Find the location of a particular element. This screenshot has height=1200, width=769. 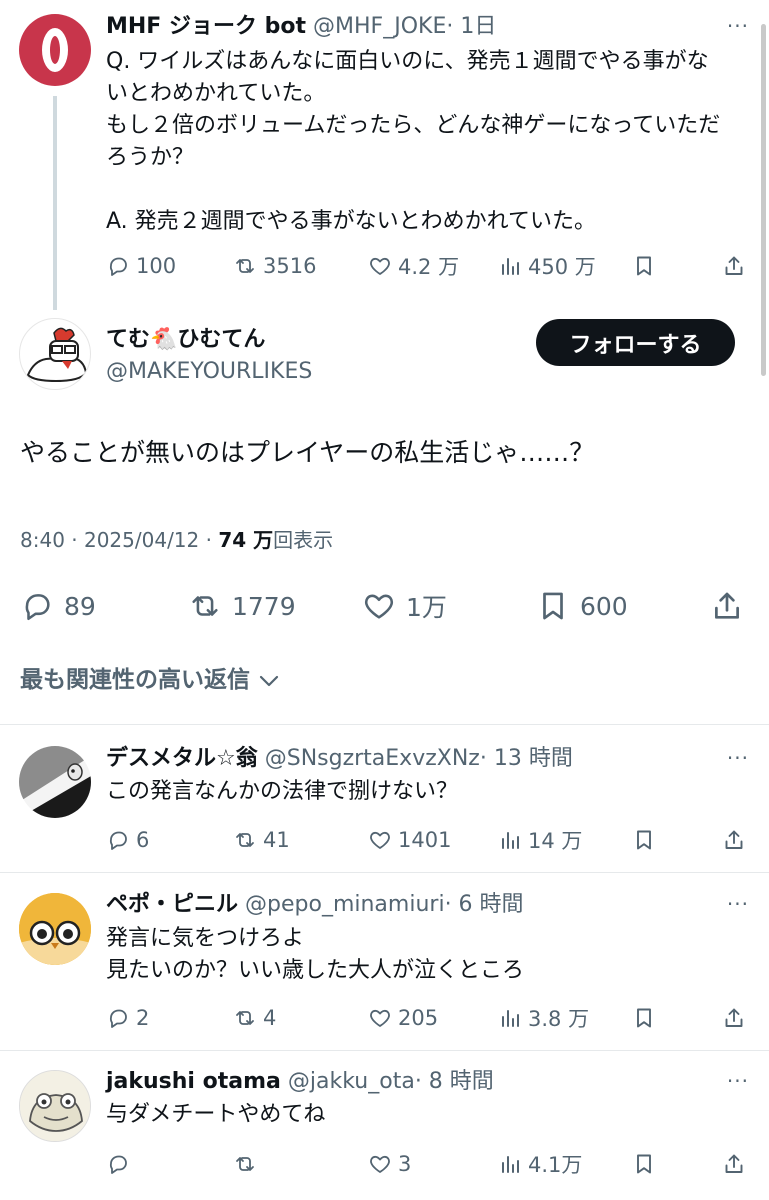

author-handle: @MHF_JOKE is located at coordinates (379, 26).